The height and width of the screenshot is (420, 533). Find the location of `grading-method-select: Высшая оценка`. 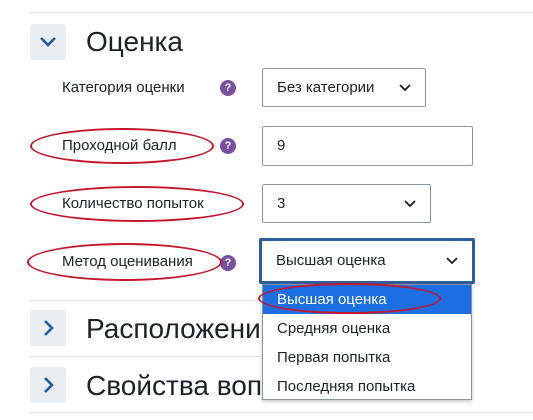

grading-method-select: Высшая оценка is located at coordinates (367, 261).